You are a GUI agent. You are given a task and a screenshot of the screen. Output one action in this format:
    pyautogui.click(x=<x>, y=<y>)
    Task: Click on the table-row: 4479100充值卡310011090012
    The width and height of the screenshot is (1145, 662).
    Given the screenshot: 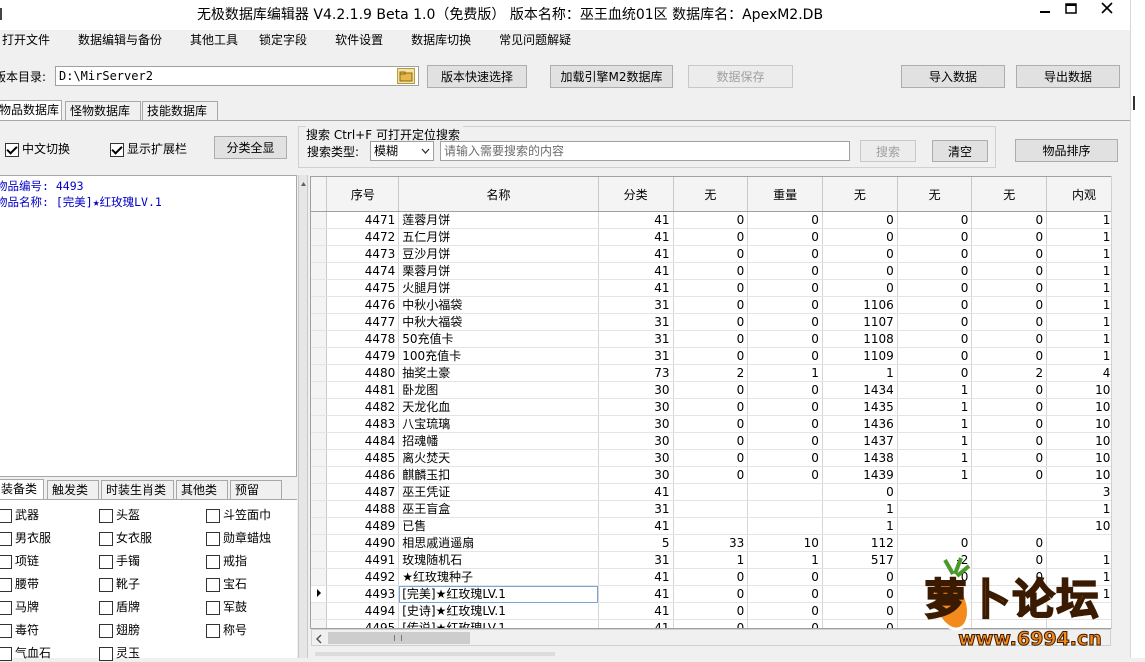 What is the action you would take?
    pyautogui.click(x=716, y=356)
    